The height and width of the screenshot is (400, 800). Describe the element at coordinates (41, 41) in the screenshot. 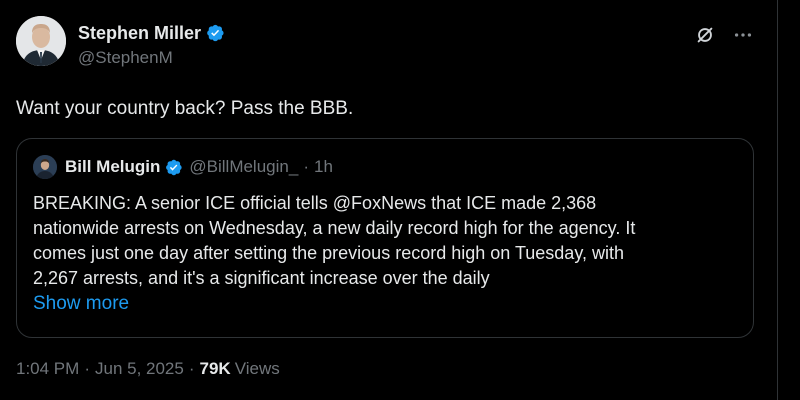

I see `author-avatar` at that location.